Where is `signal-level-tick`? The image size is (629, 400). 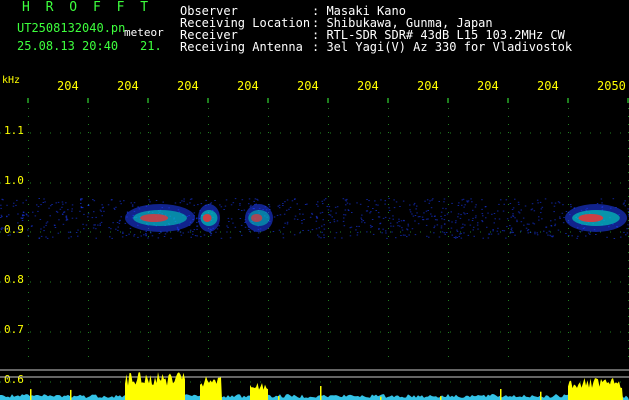 signal-level-tick is located at coordinates (71, 394).